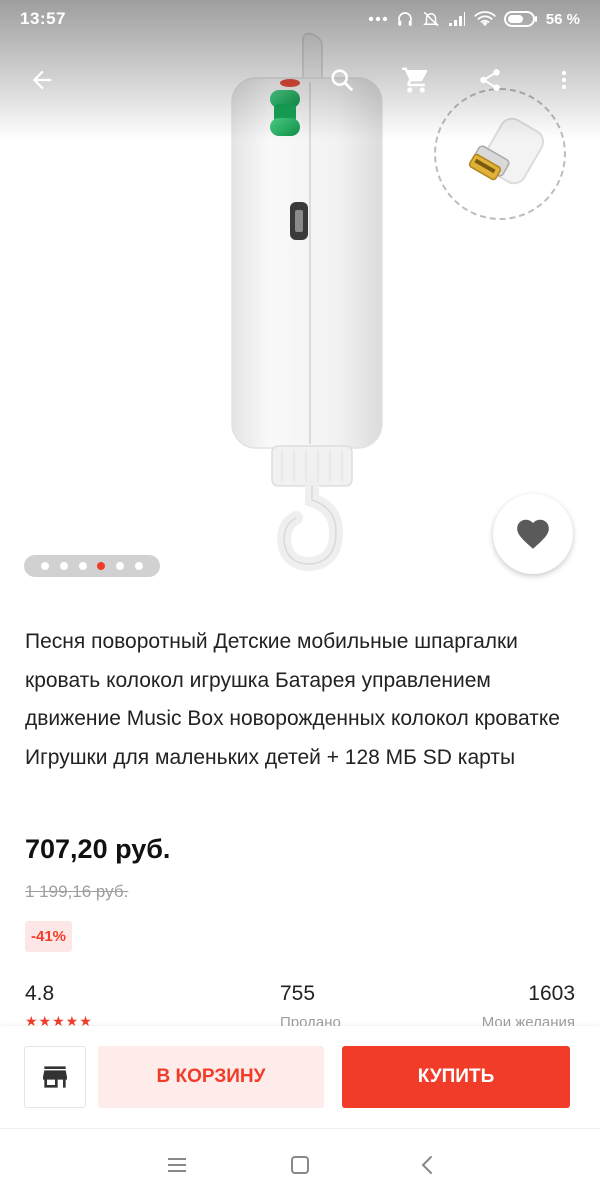 Image resolution: width=600 pixels, height=1199 pixels. Describe the element at coordinates (405, 19) in the screenshot. I see `headphones-icon` at that location.